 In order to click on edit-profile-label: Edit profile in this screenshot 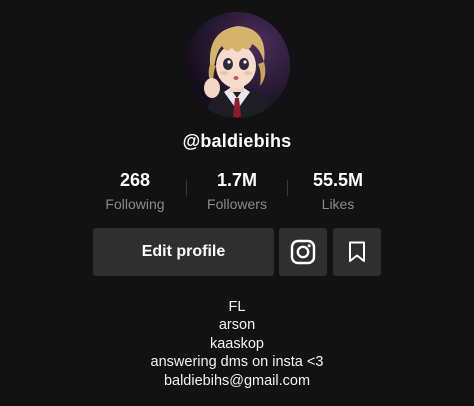, I will do `click(183, 251)`.